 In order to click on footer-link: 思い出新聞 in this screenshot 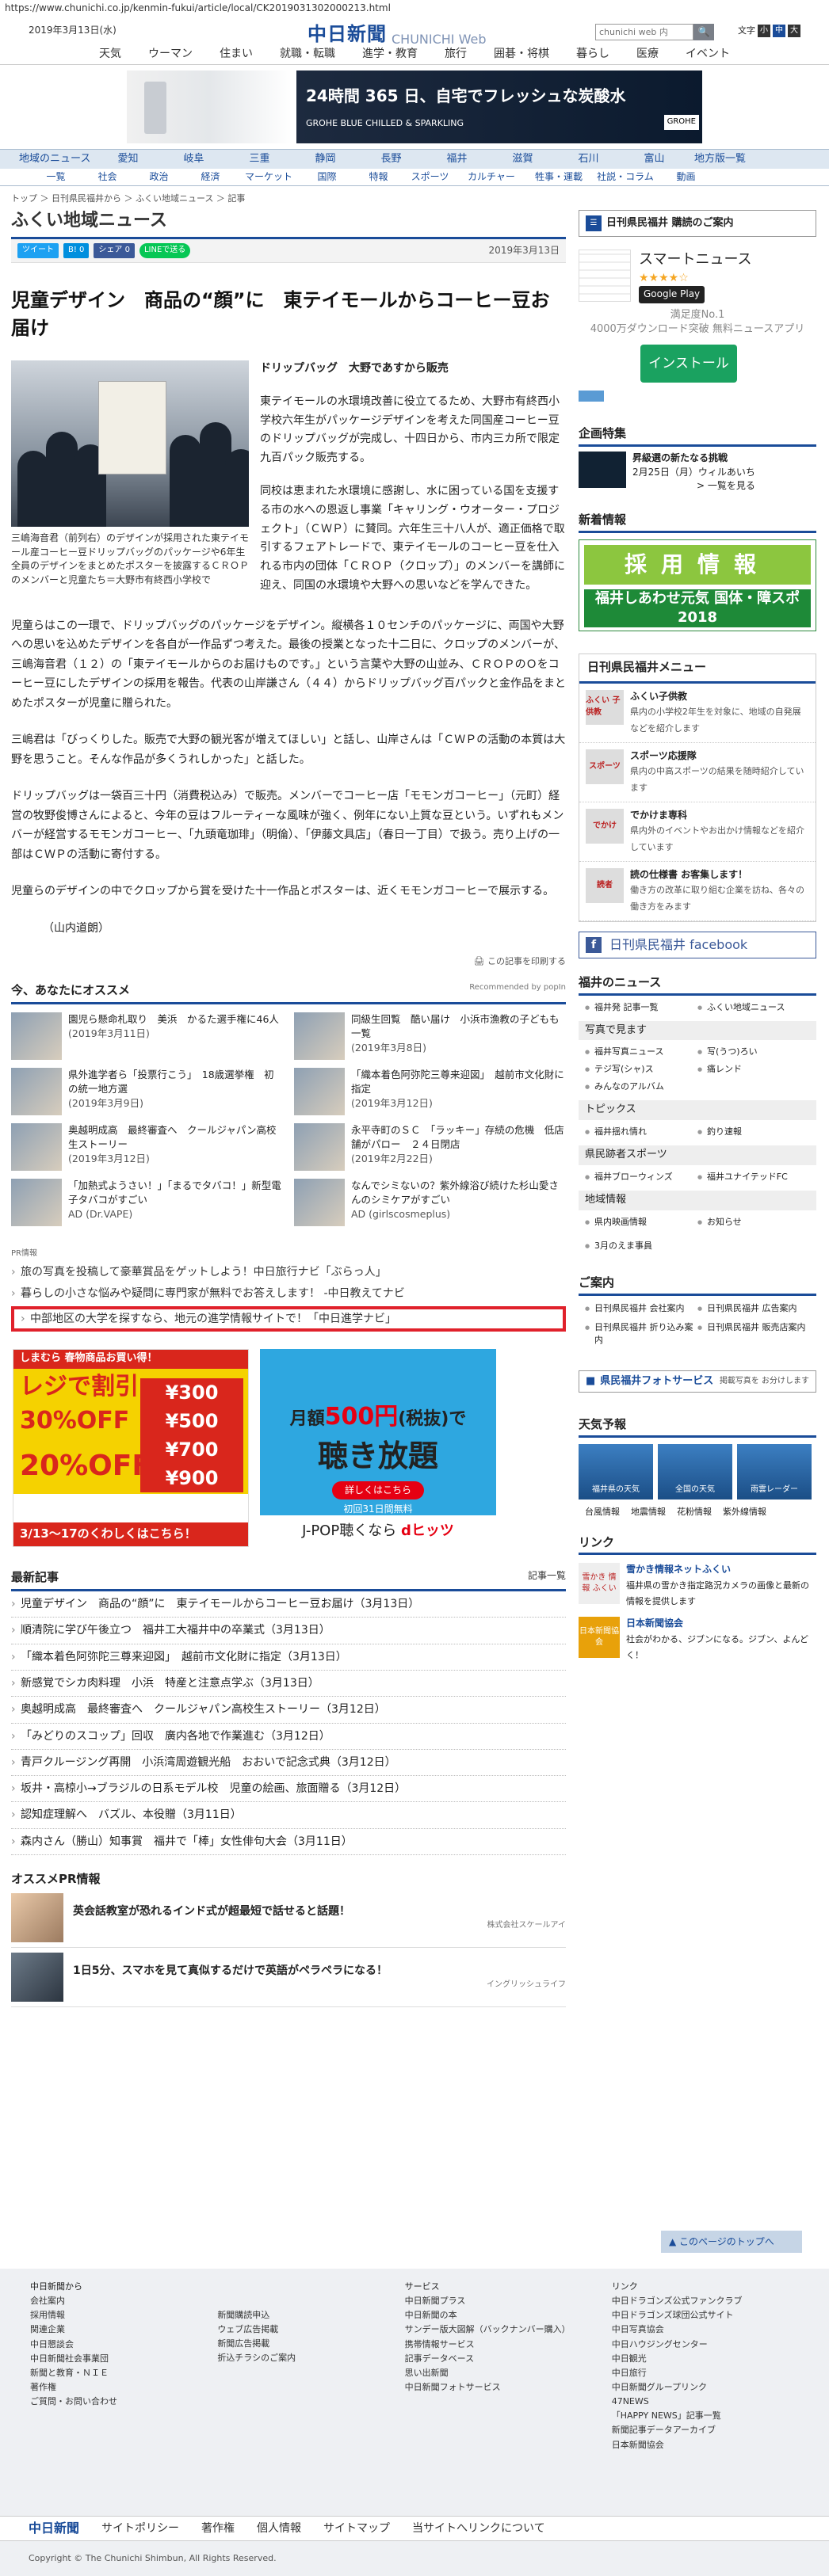, I will do `click(508, 2373)`.